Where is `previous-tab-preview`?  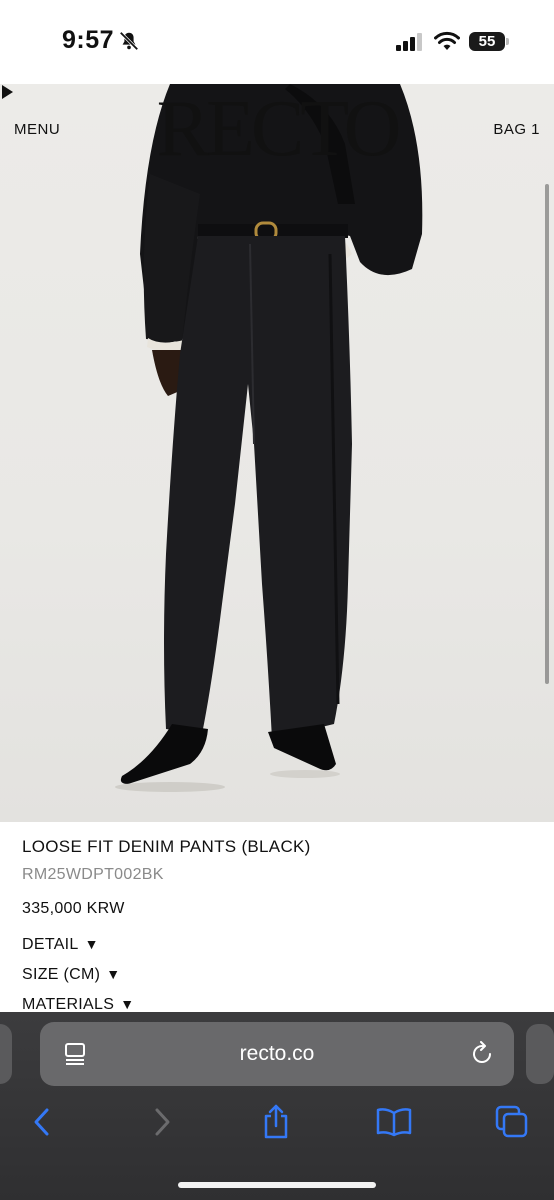
previous-tab-preview is located at coordinates (6, 1054).